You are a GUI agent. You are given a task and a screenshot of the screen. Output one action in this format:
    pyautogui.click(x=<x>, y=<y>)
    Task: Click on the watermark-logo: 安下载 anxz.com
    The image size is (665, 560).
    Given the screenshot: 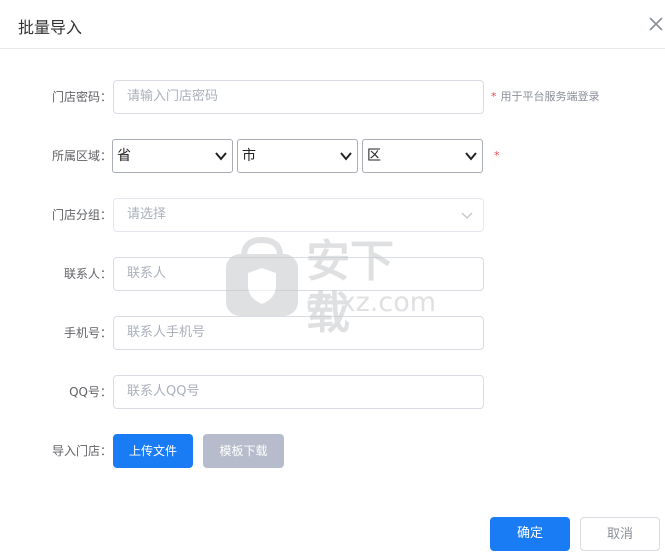 What is the action you would take?
    pyautogui.click(x=329, y=287)
    